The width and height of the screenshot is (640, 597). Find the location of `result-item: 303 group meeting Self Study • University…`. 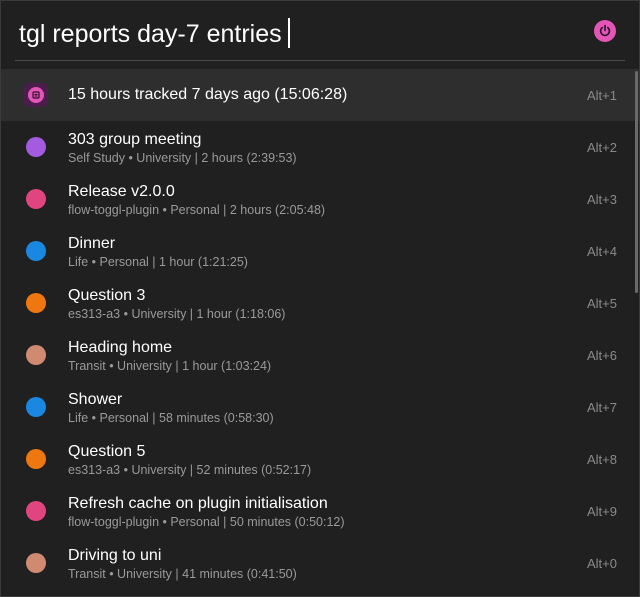

result-item: 303 group meeting Self Study • University… is located at coordinates (320, 147).